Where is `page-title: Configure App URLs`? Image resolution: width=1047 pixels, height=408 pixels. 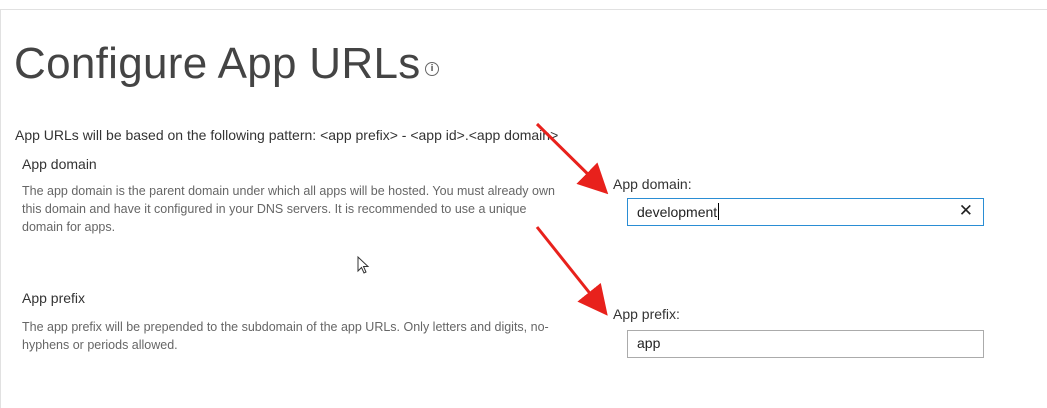 page-title: Configure App URLs is located at coordinates (217, 63).